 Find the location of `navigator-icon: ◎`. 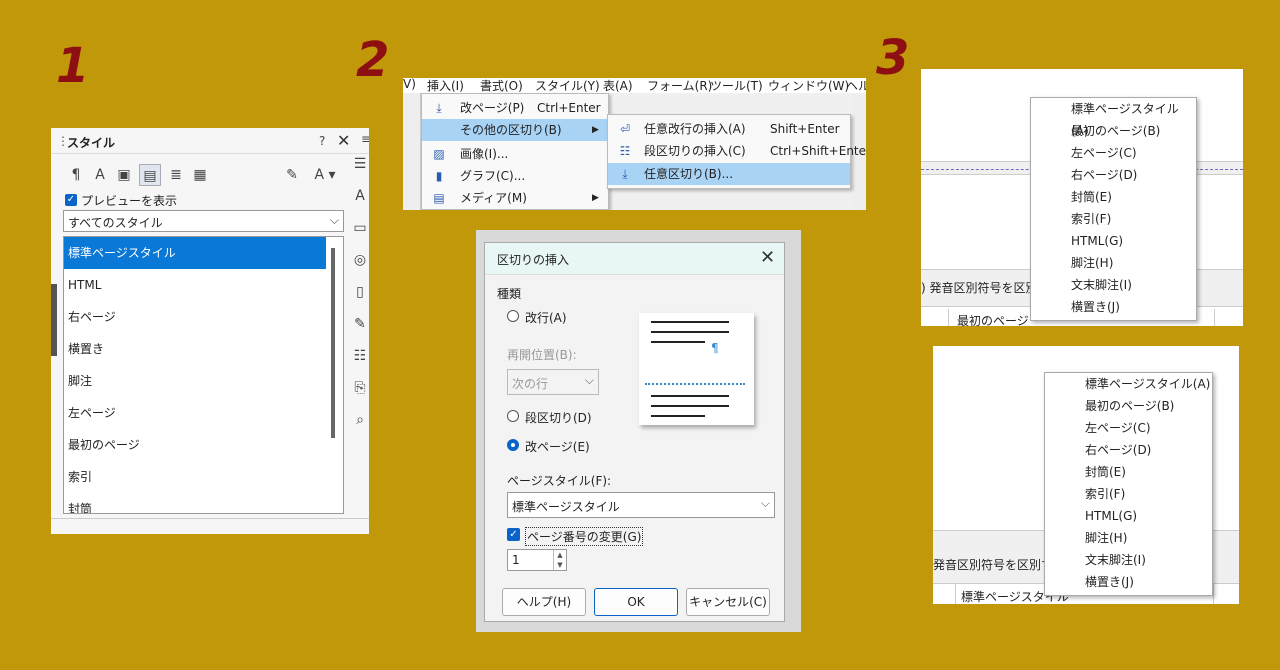

navigator-icon: ◎ is located at coordinates (360, 268).